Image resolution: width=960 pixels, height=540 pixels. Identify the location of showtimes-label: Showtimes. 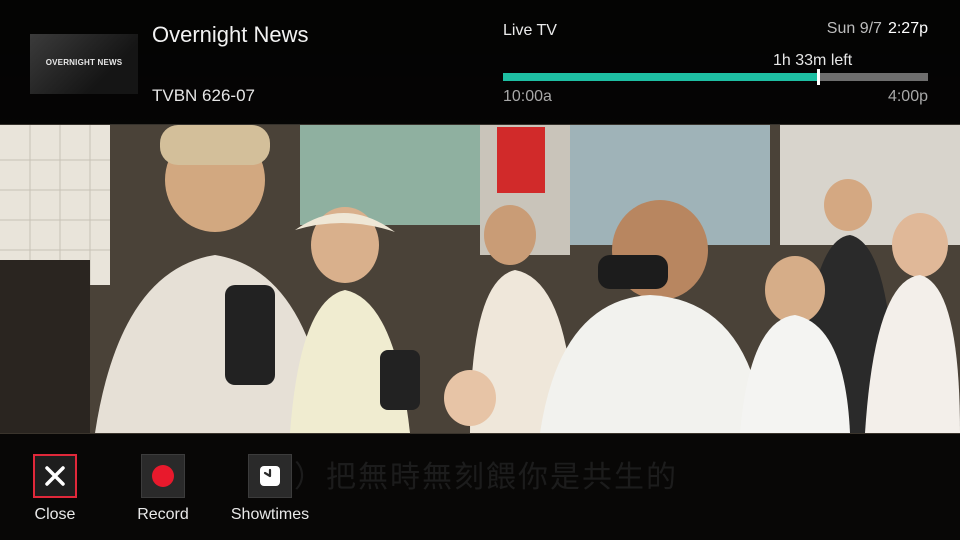
(270, 514).